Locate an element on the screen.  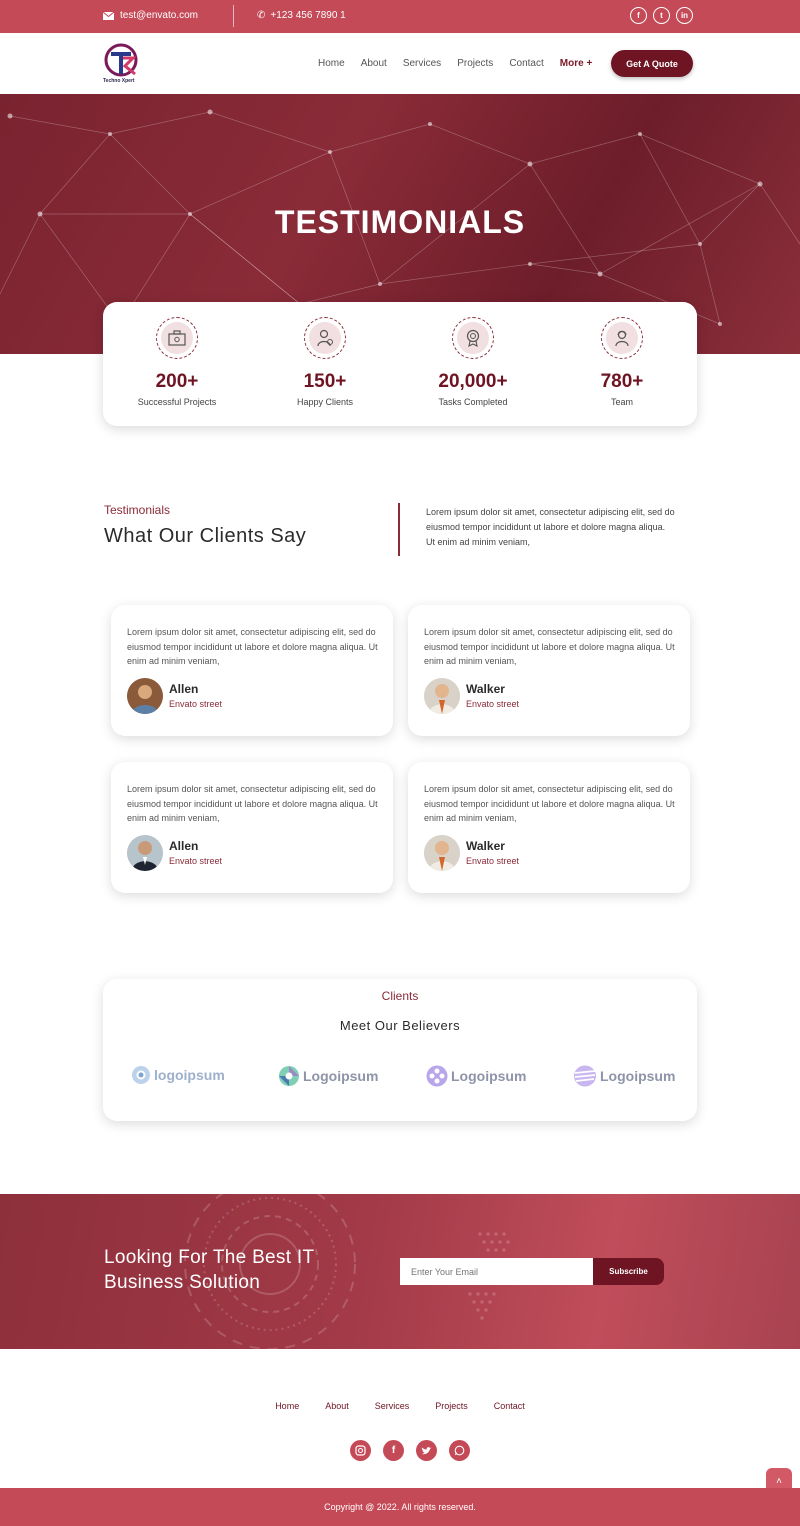
top-bar: test@envato.com ✆ +123 456 7890 1 f t in is located at coordinates (400, 16).